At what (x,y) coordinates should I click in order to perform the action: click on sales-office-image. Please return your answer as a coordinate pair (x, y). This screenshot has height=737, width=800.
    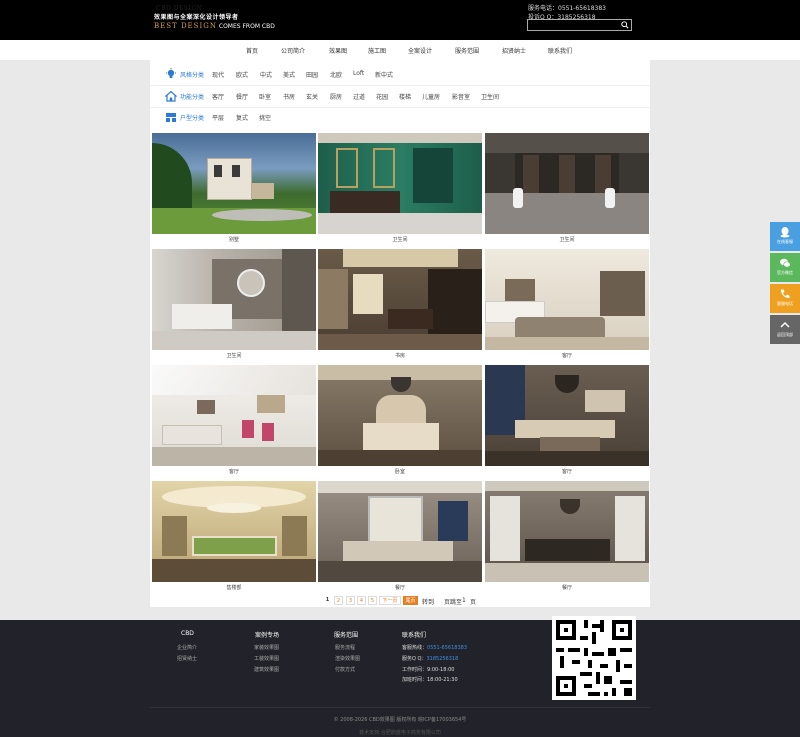
    Looking at the image, I should click on (234, 531).